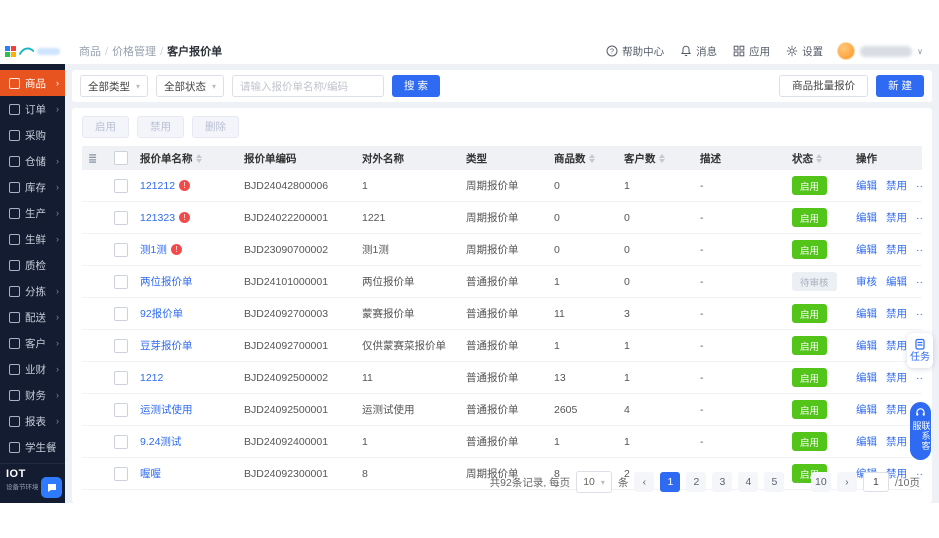 The image size is (939, 538). What do you see at coordinates (32, 395) in the screenshot?
I see `sidebar-item-finance: 财务 ›` at bounding box center [32, 395].